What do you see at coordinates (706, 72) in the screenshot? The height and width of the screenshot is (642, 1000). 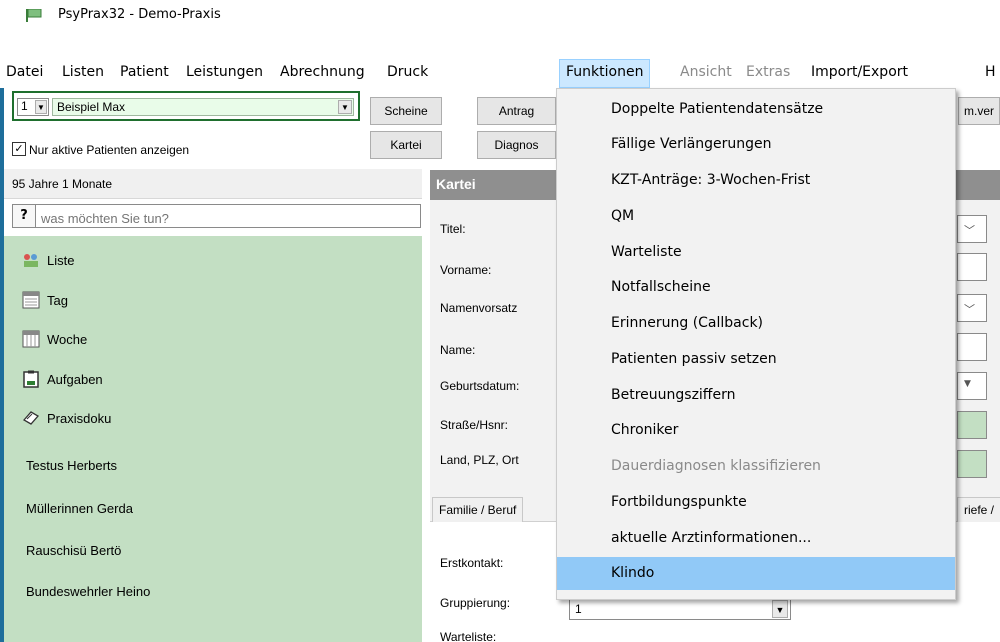 I see `menu-ansicht: Ansicht` at bounding box center [706, 72].